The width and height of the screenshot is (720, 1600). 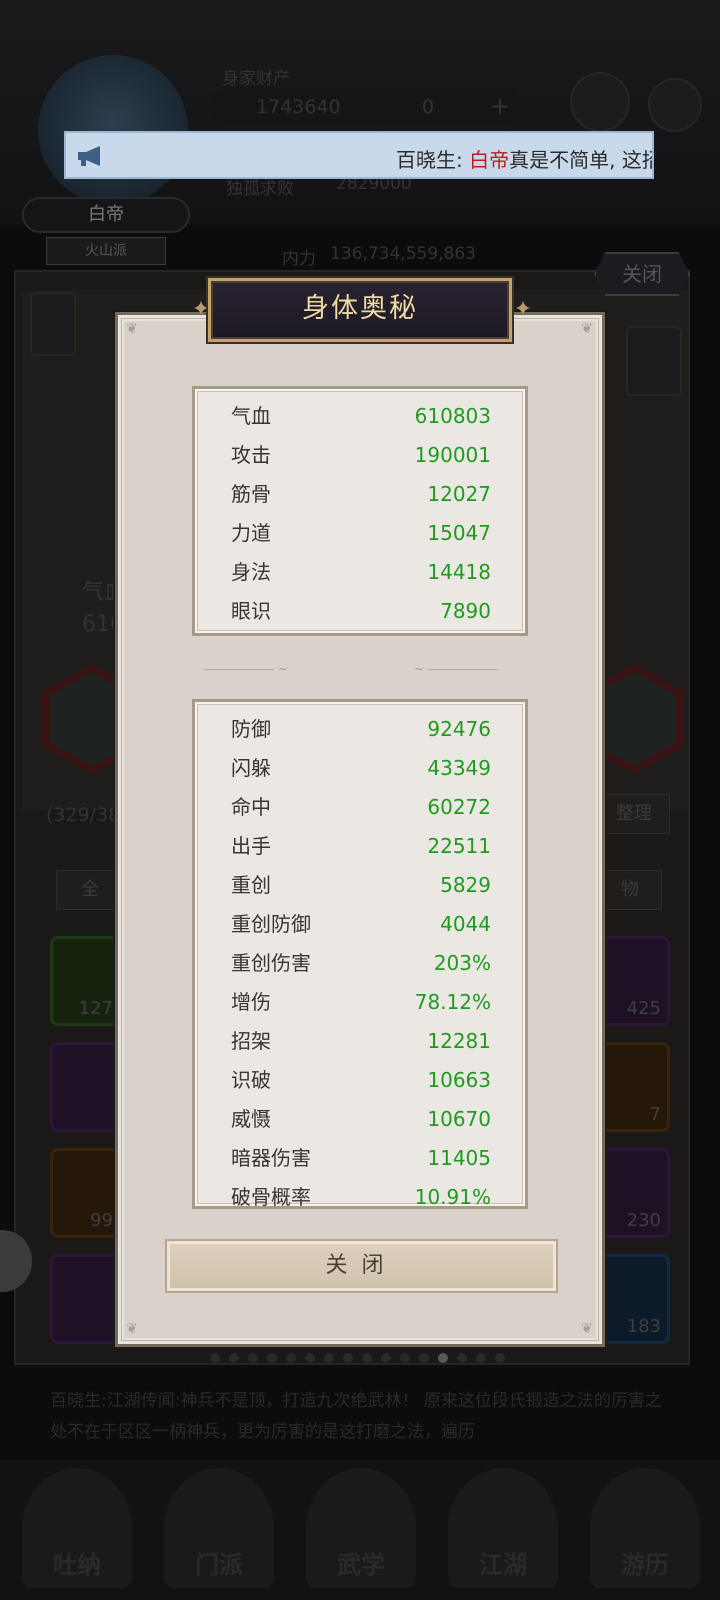 I want to click on jade-value: 0, so click(x=428, y=107).